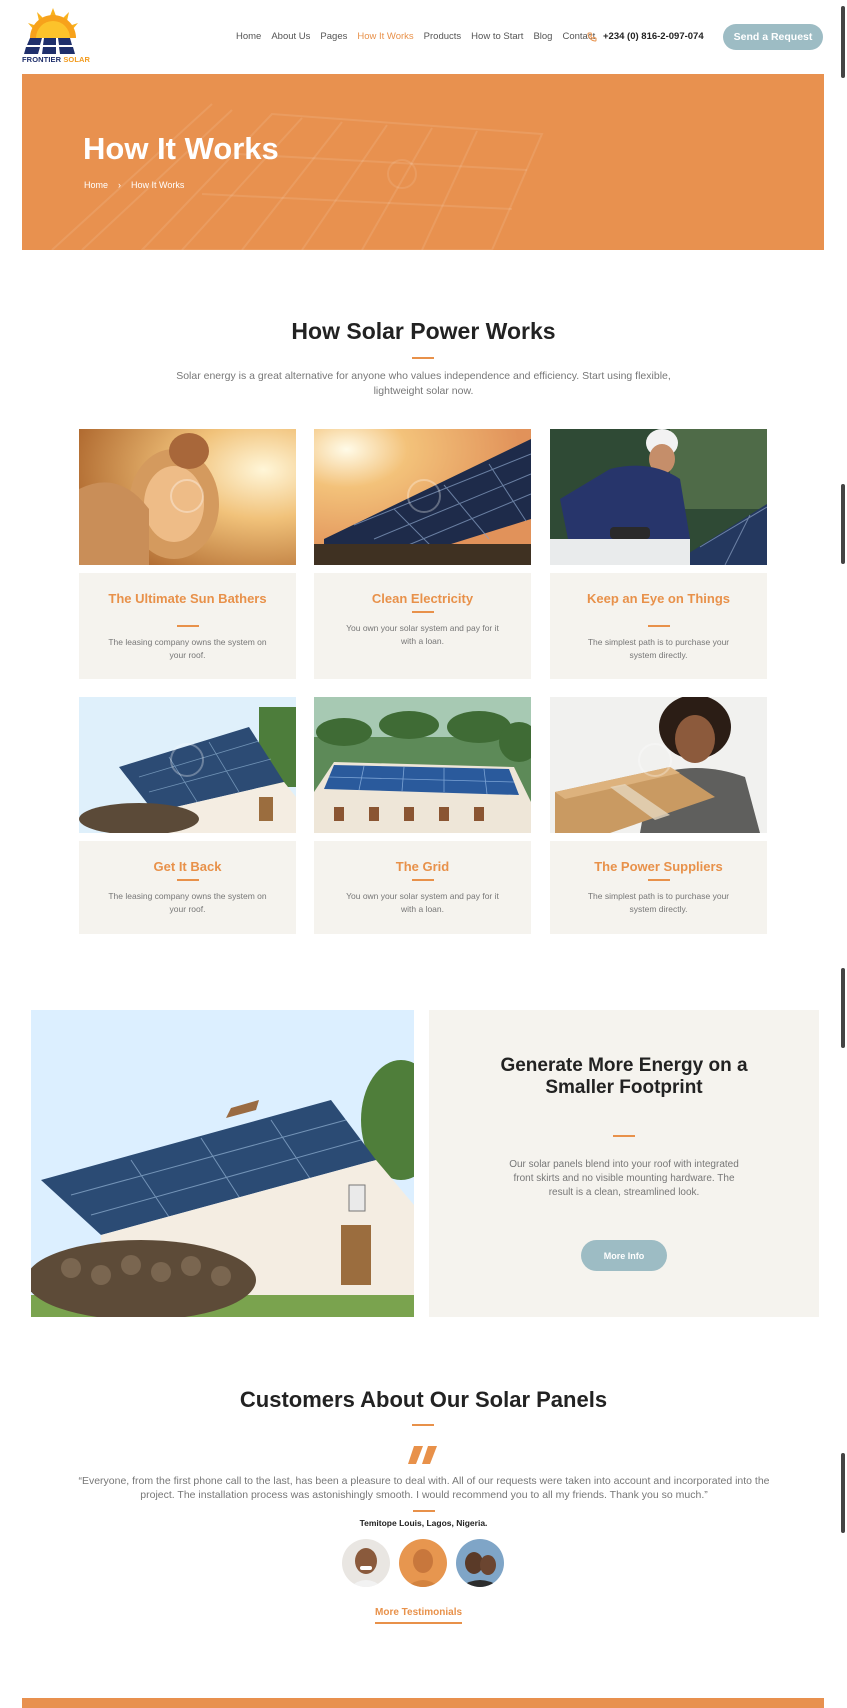  Describe the element at coordinates (423, 1399) in the screenshot. I see `section-title-testimonials: Customers About Our Solar Panels` at that location.